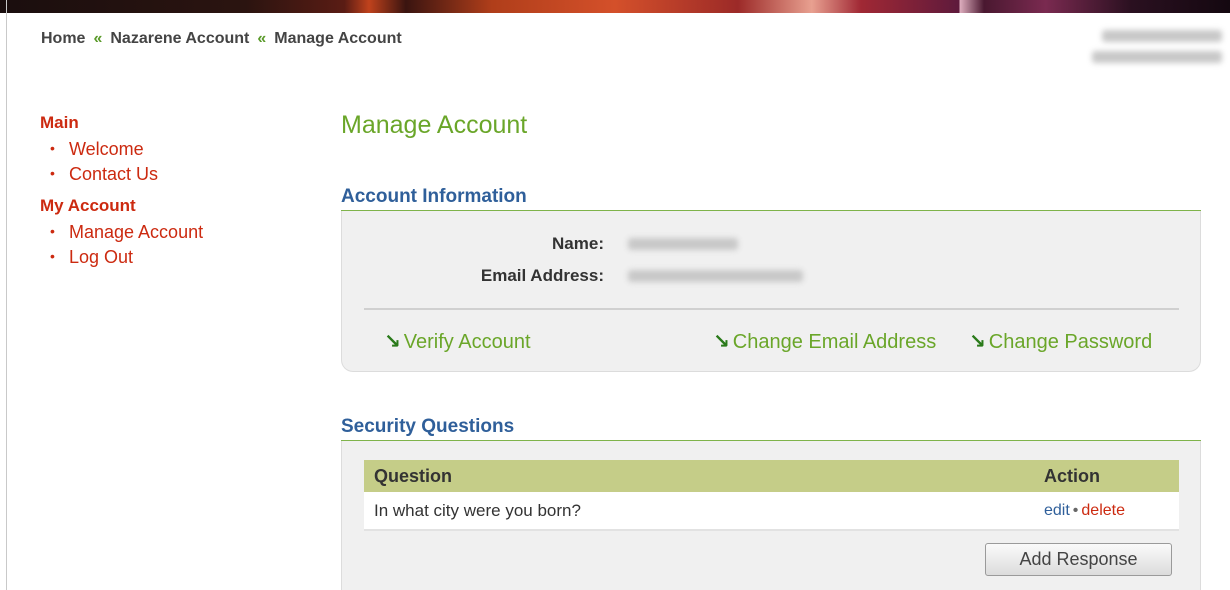 The height and width of the screenshot is (590, 1230). What do you see at coordinates (578, 243) in the screenshot?
I see `name-label: Name:` at bounding box center [578, 243].